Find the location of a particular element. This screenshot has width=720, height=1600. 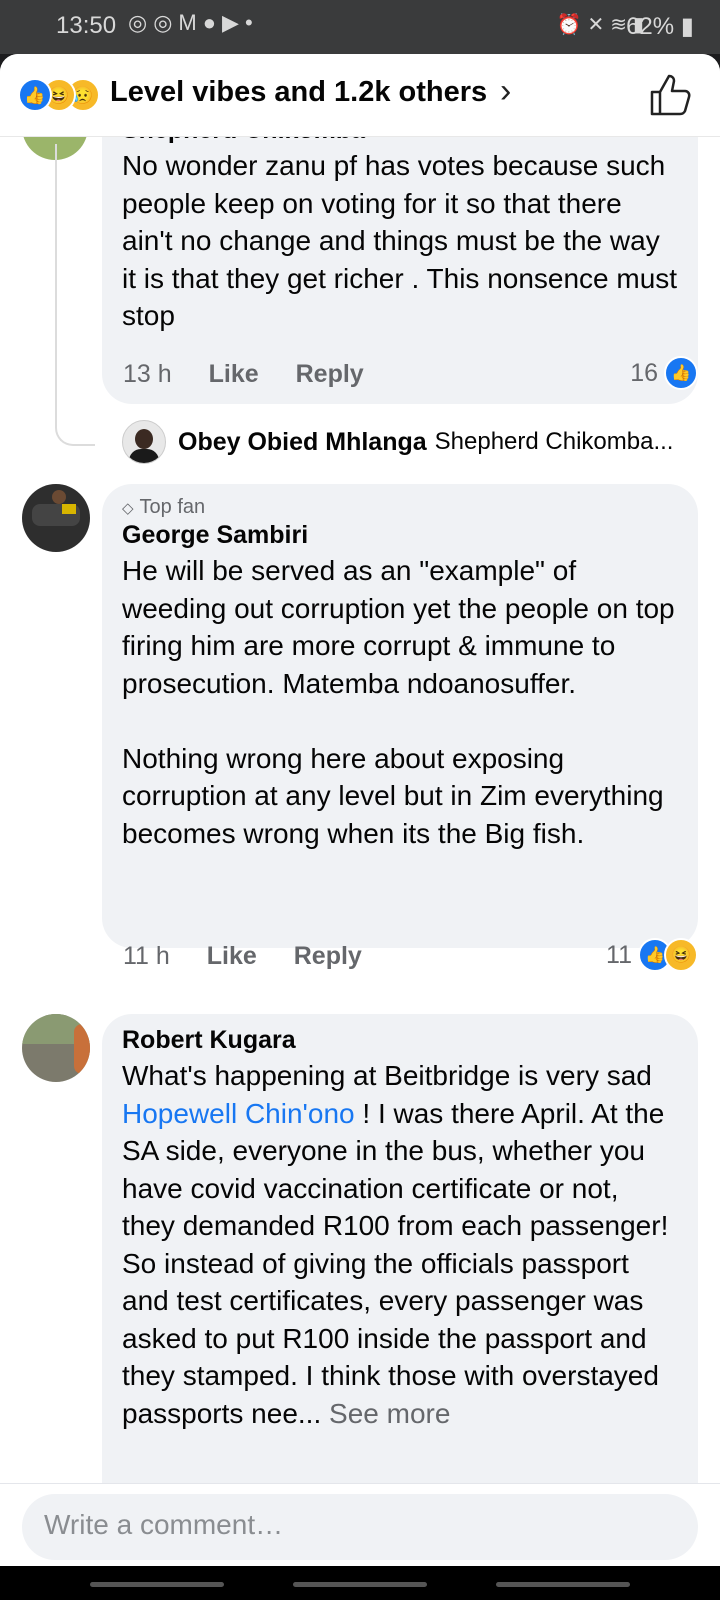

notification-icons: ◎ ◎ M ● ▶ • is located at coordinates (190, 23).